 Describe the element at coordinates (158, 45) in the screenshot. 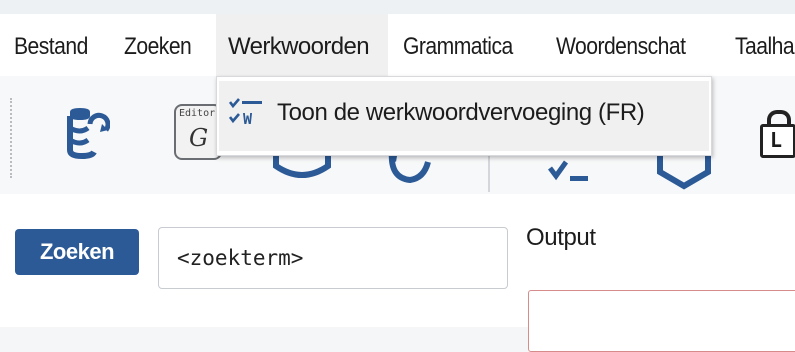

I see `menu-zoeken: Zoeken` at that location.